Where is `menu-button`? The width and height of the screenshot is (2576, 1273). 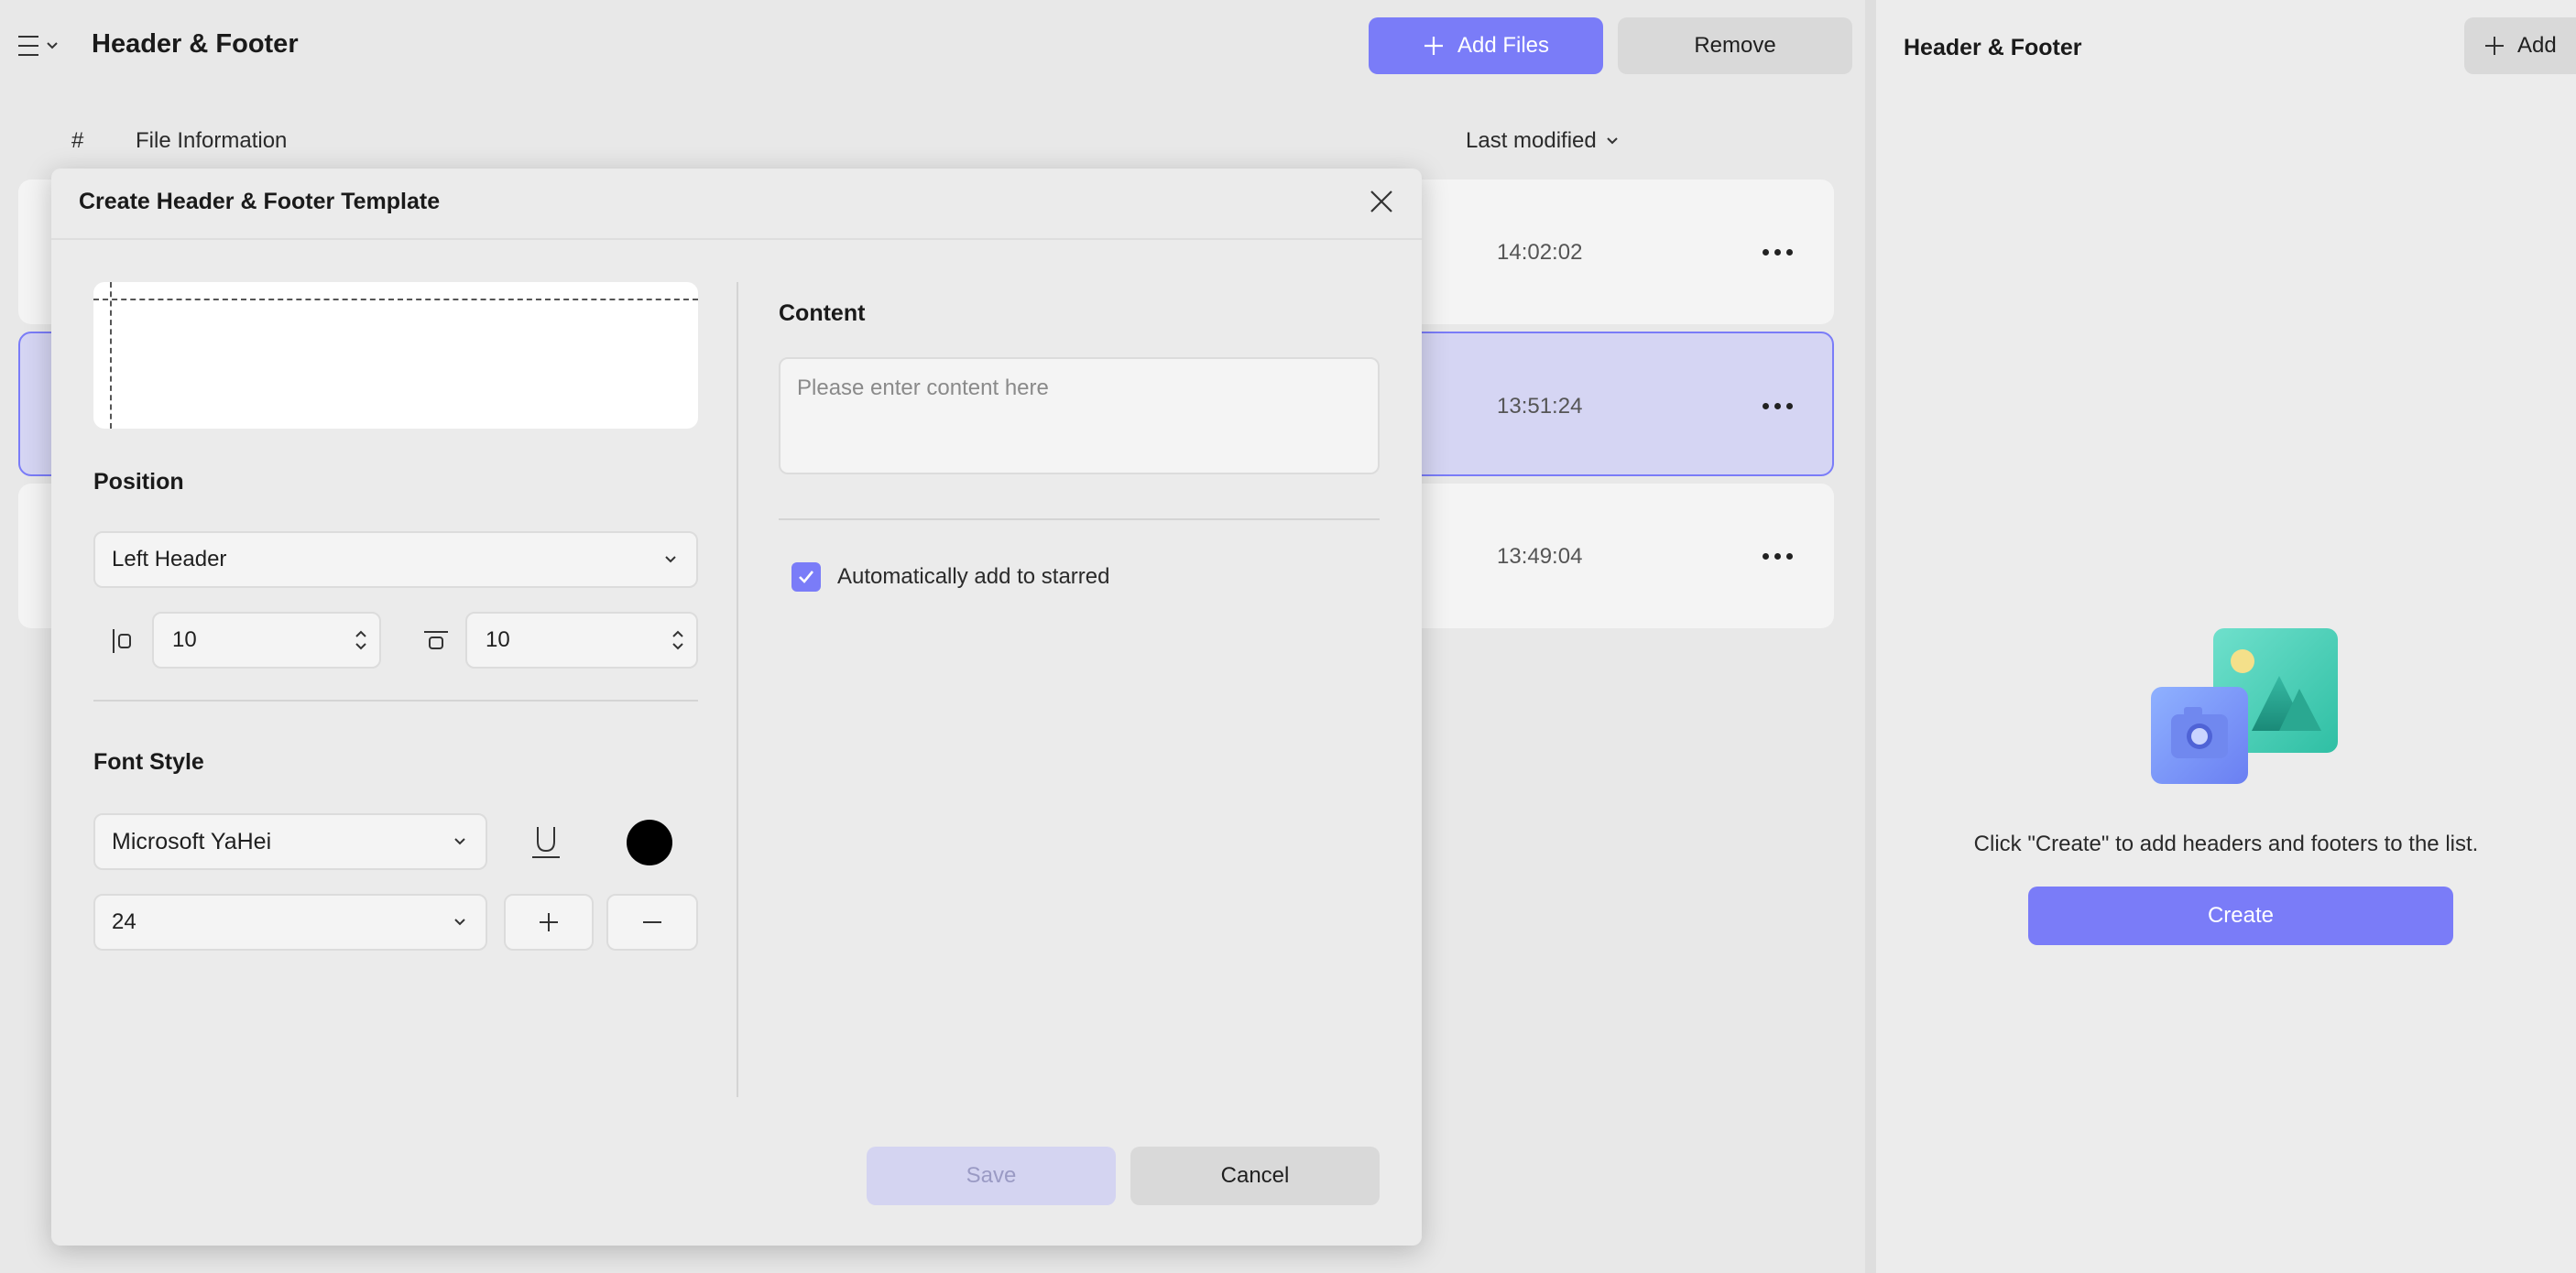 menu-button is located at coordinates (42, 45).